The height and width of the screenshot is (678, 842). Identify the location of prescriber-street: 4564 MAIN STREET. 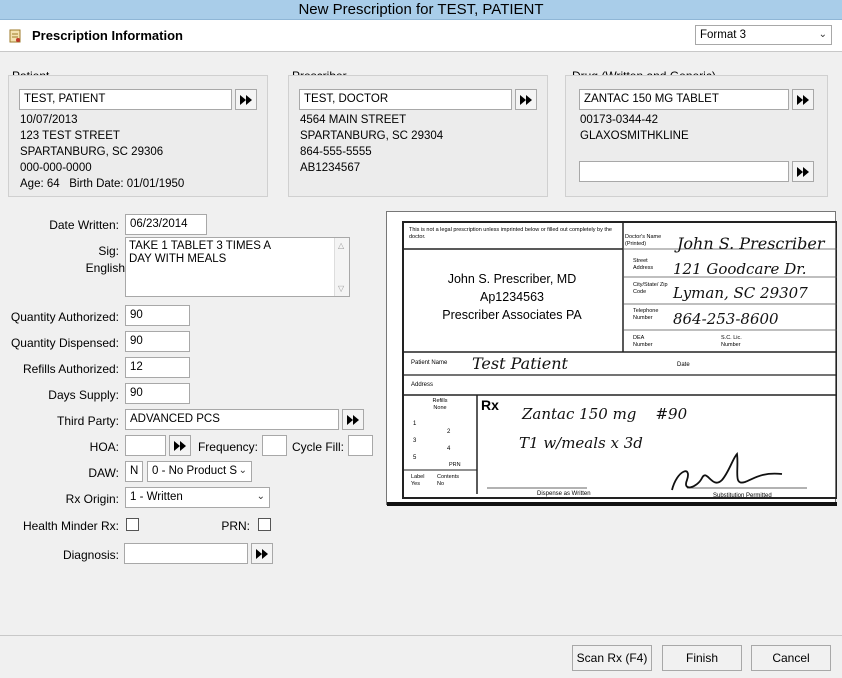
(353, 120).